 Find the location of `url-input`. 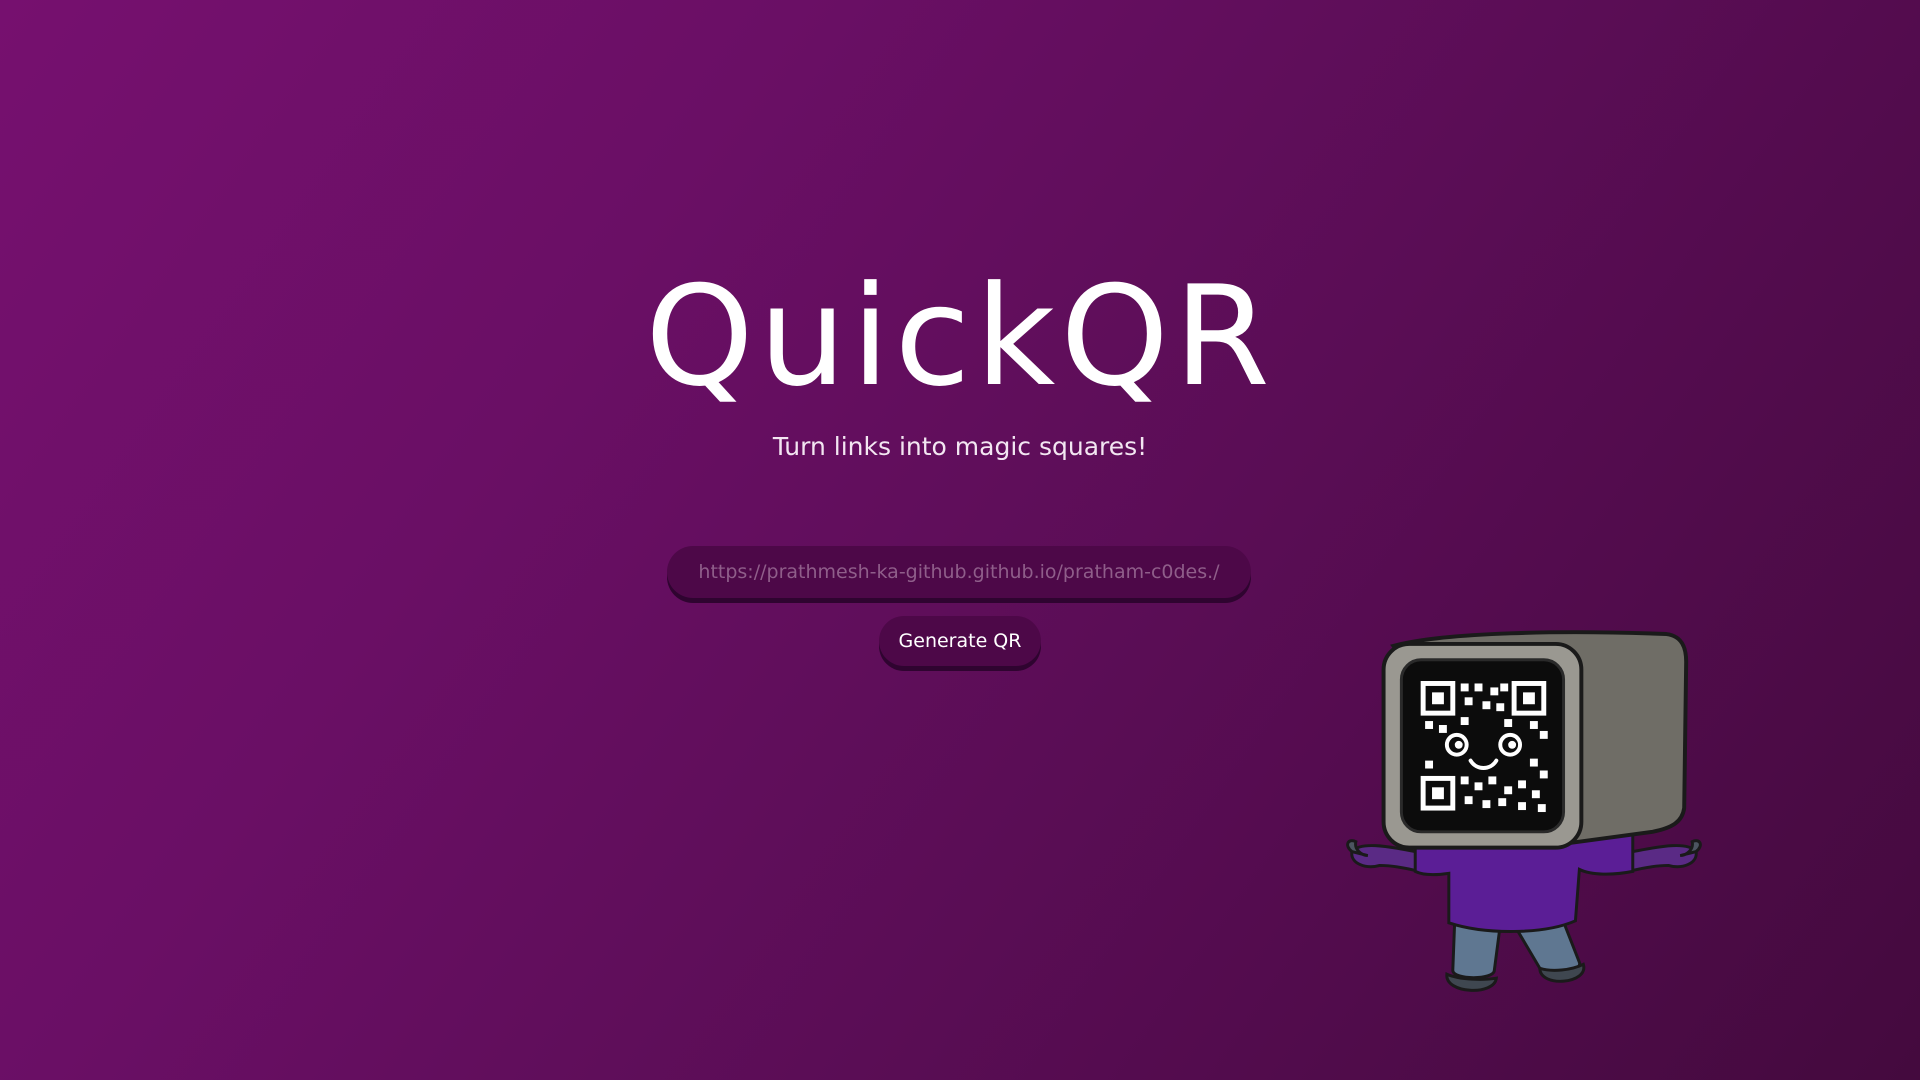

url-input is located at coordinates (959, 572).